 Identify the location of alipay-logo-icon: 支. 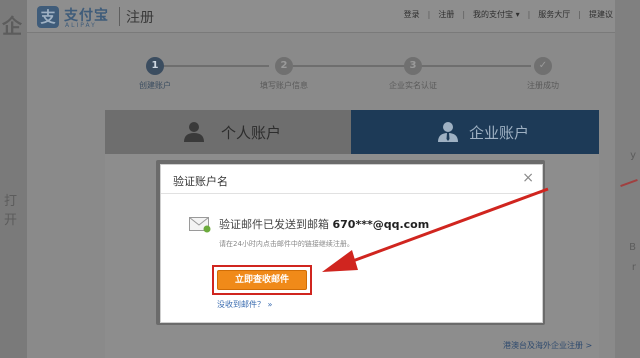
(48, 17).